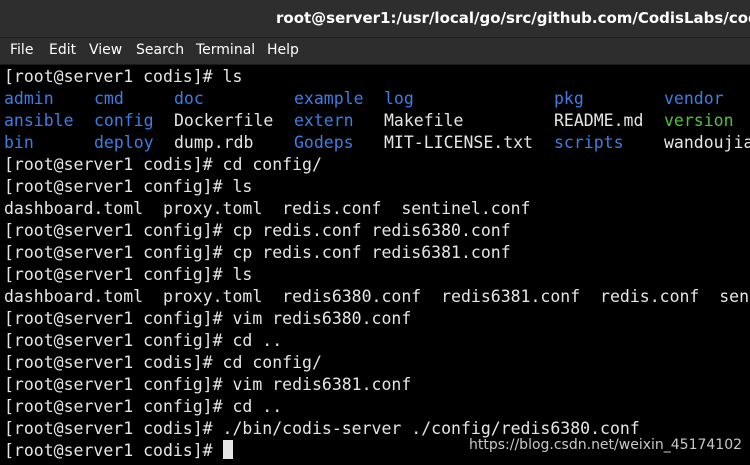 The image size is (750, 465). Describe the element at coordinates (227, 449) in the screenshot. I see `terminal-cursor` at that location.